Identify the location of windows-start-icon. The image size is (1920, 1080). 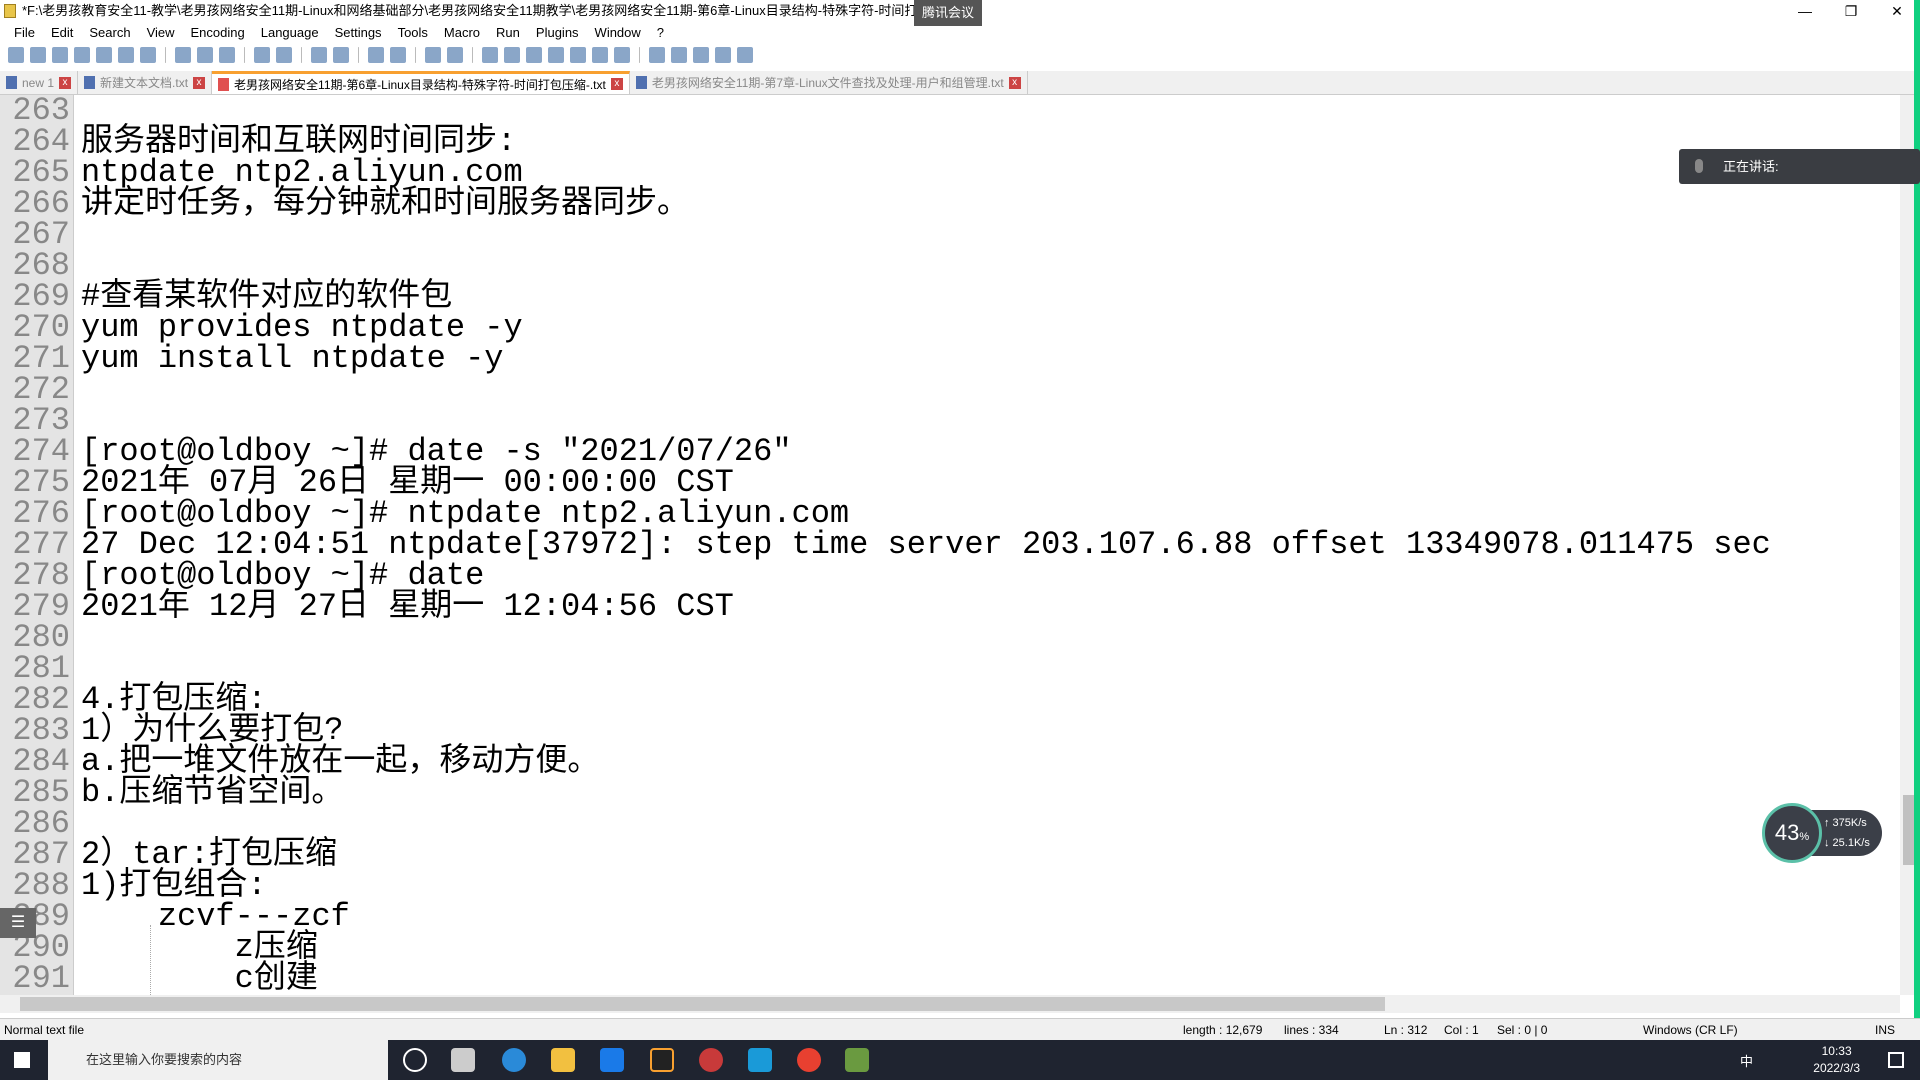
(22, 1060).